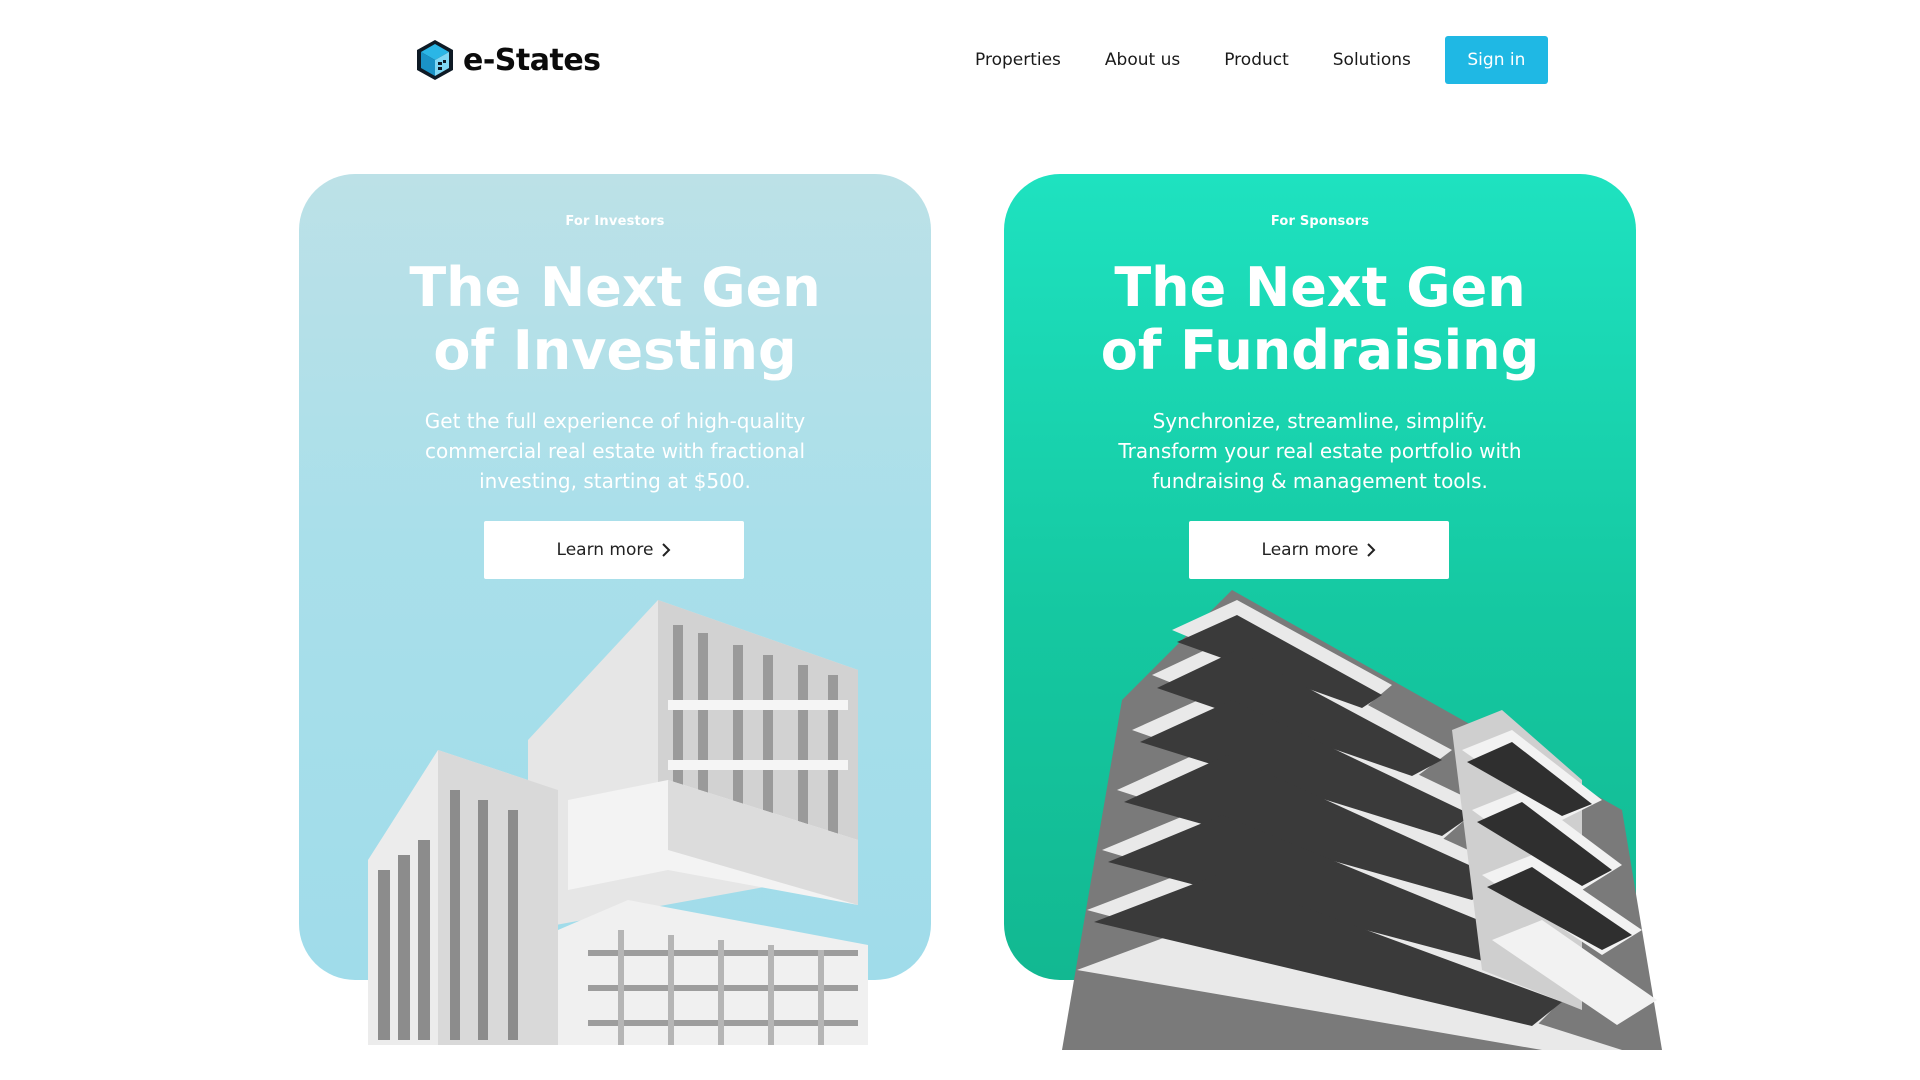 This screenshot has width=1920, height=1080. What do you see at coordinates (1320, 350) in the screenshot?
I see `sponsors-title-line2: of Fundraising` at bounding box center [1320, 350].